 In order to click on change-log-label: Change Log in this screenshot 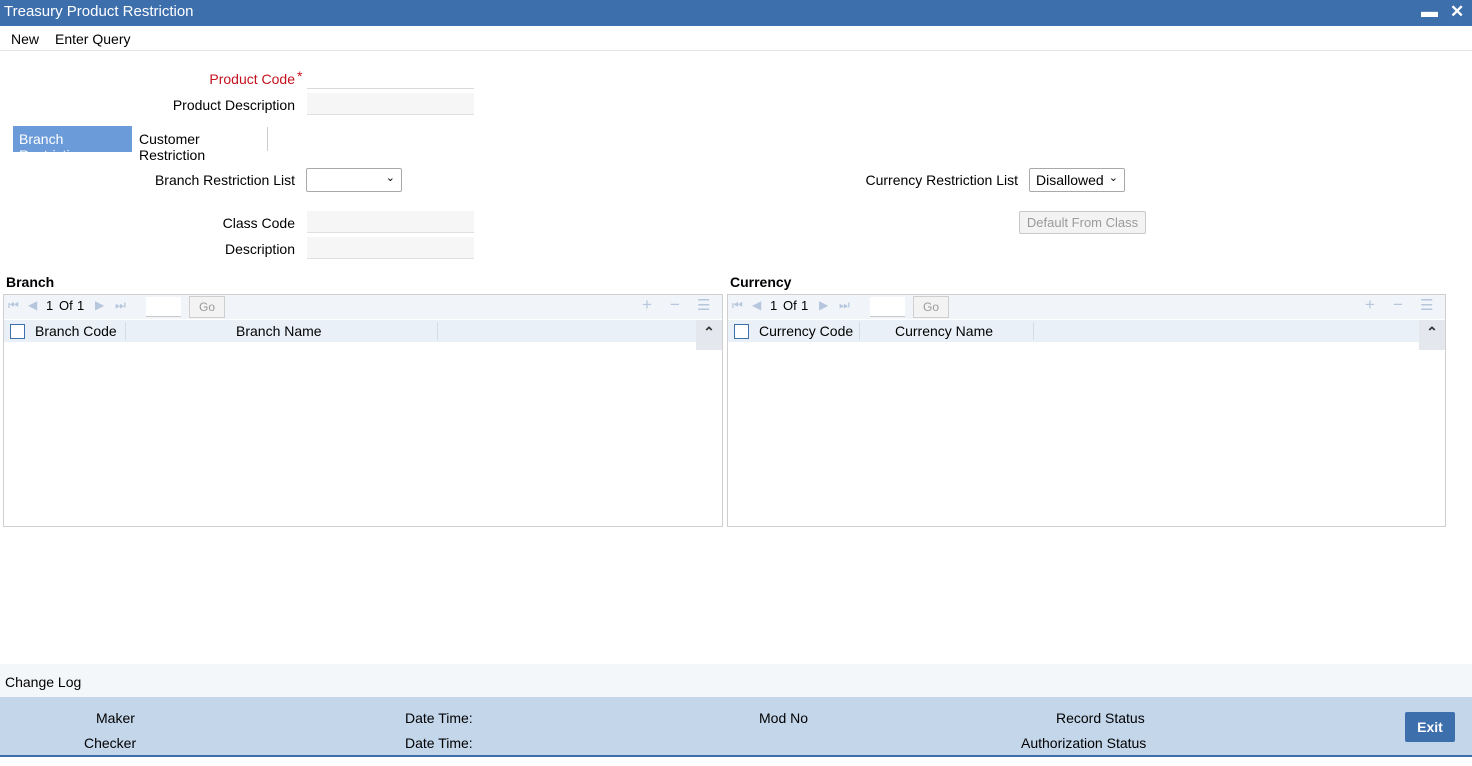, I will do `click(43, 682)`.